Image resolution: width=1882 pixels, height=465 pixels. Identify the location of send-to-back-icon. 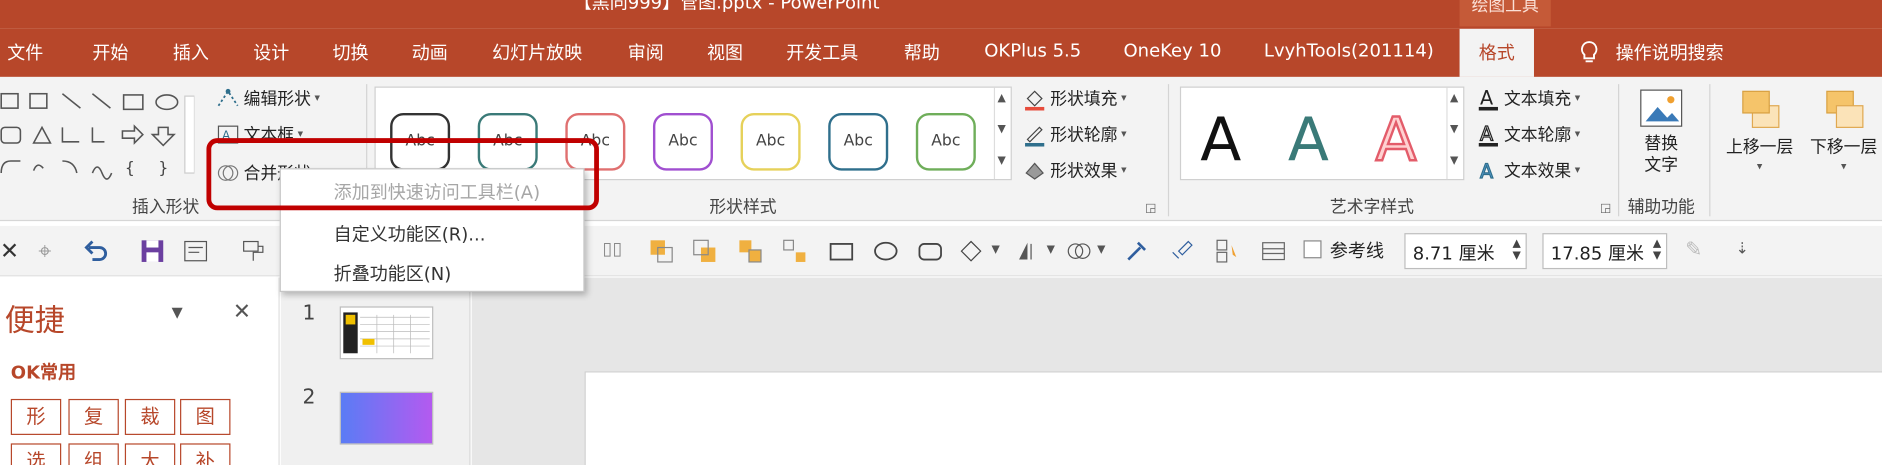
(704, 251).